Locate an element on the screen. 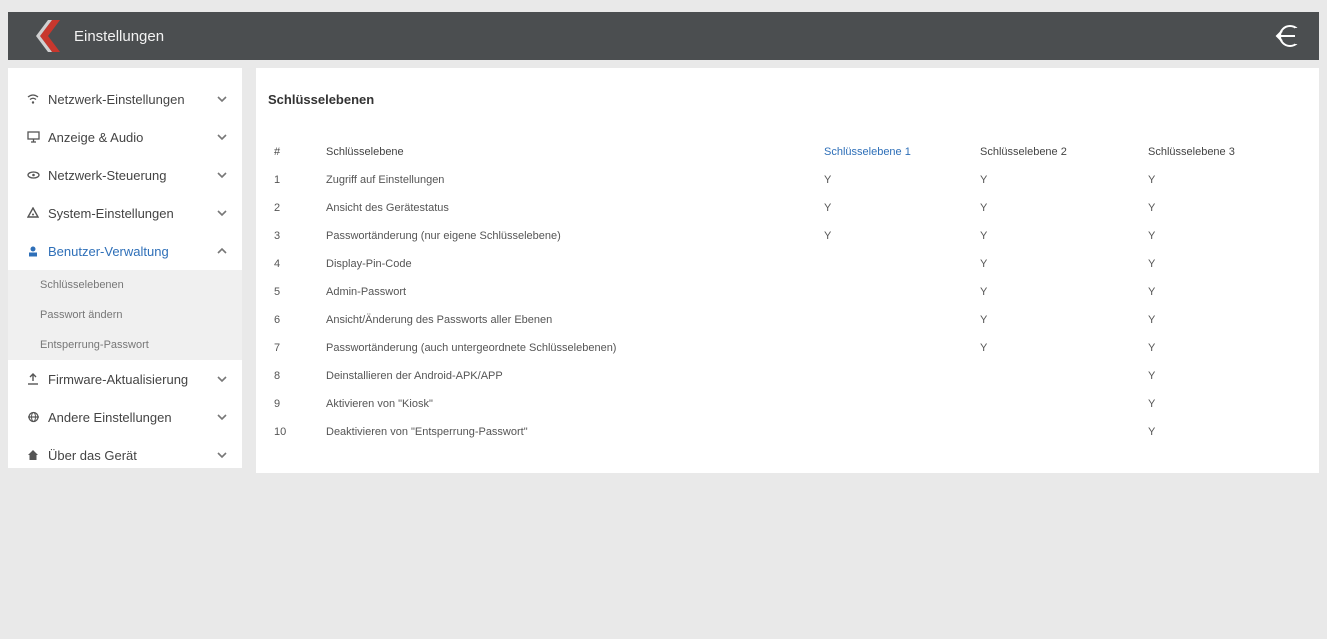 This screenshot has height=639, width=1327. table-row: 1 Zugriff auf Einstellungen Y Y Y is located at coordinates (784, 180).